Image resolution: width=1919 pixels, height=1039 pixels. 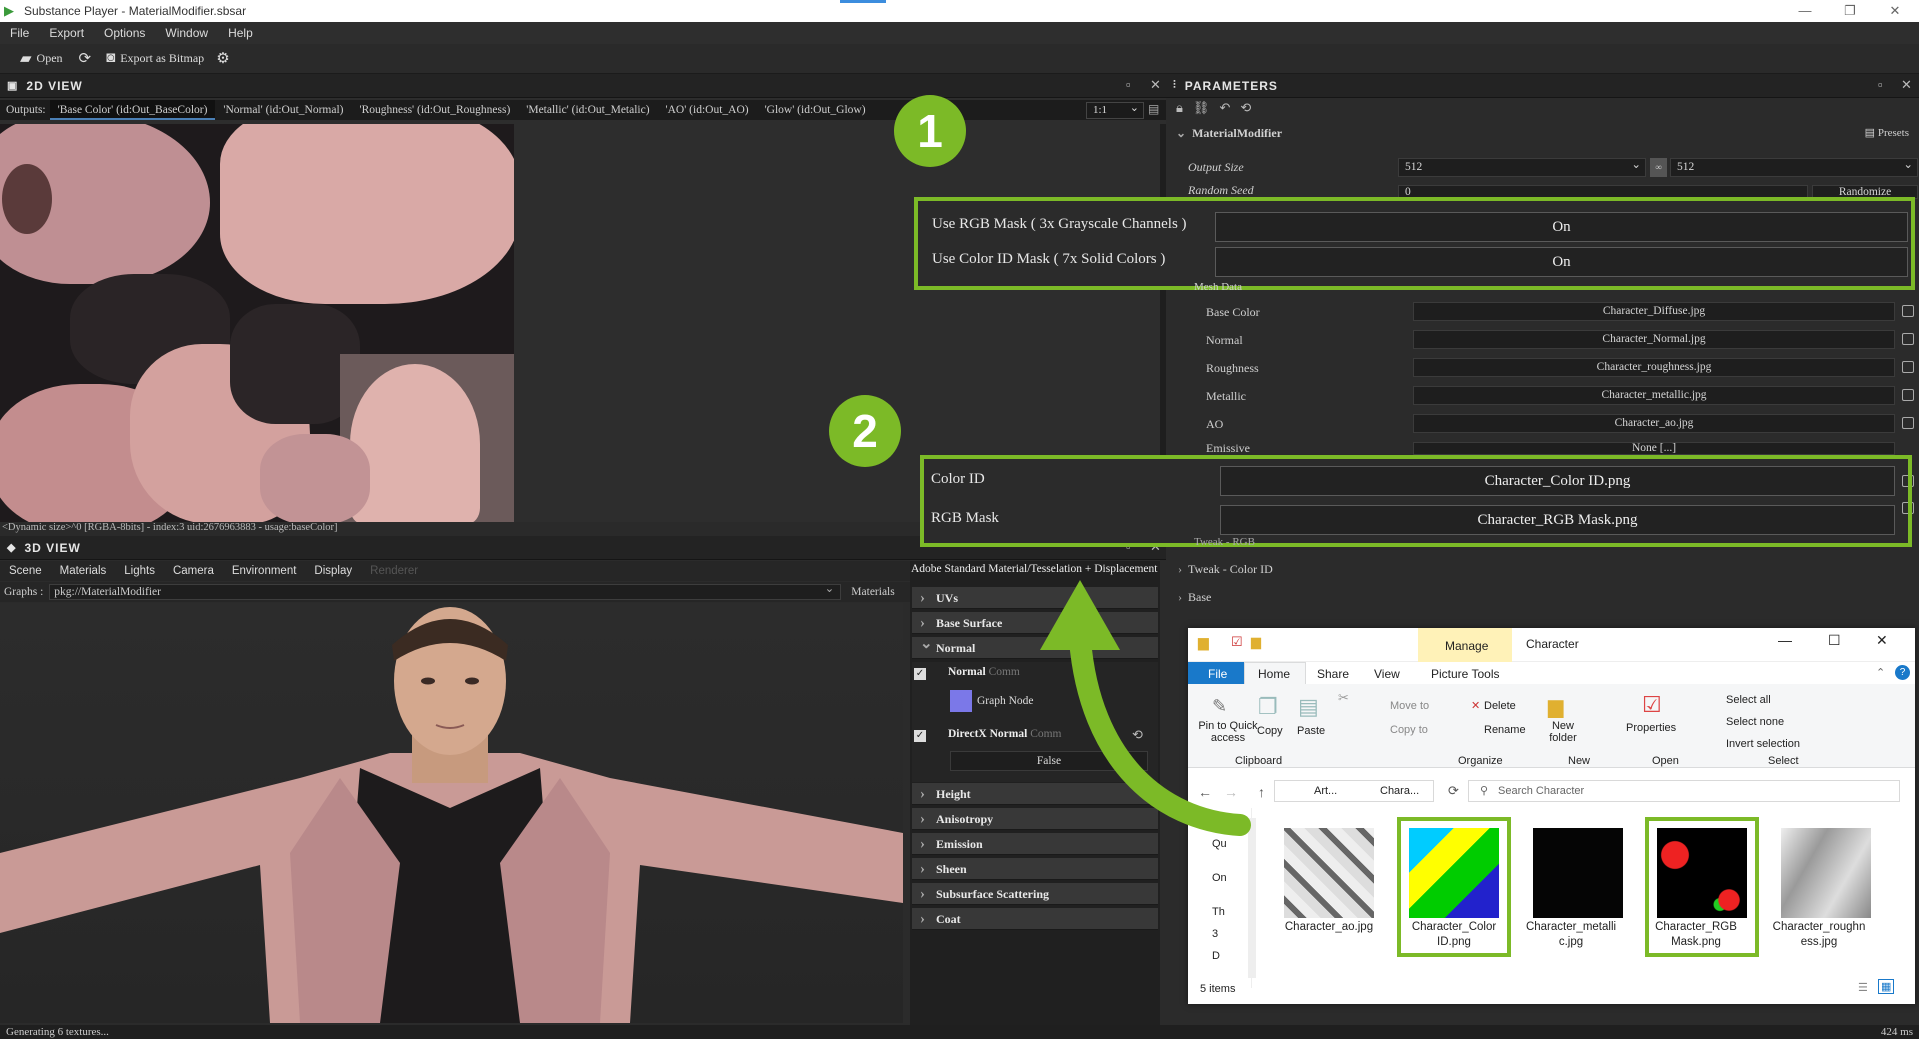 What do you see at coordinates (815, 110) in the screenshot?
I see `tab-output-glow: 'Glow' (id:Out_Glow)` at bounding box center [815, 110].